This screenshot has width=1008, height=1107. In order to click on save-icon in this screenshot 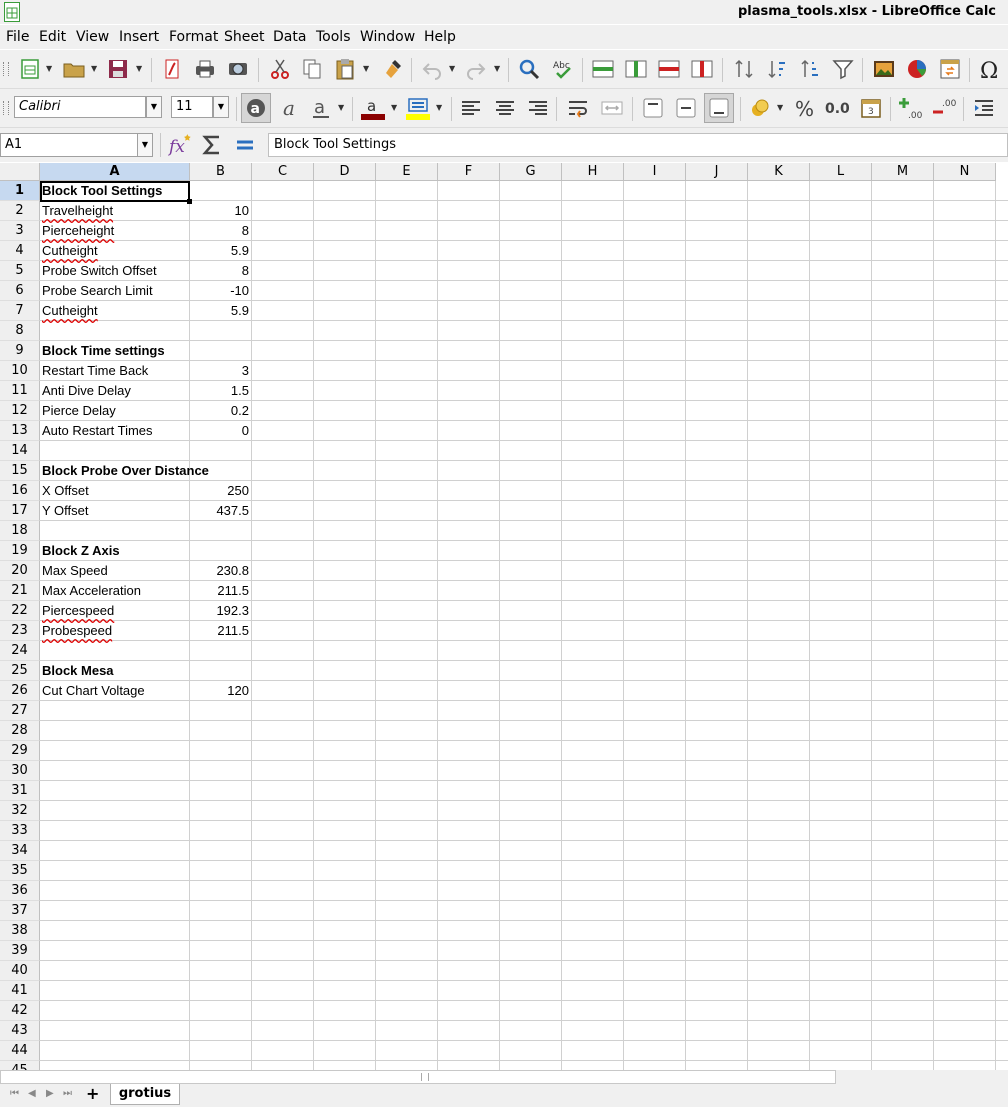, I will do `click(118, 69)`.